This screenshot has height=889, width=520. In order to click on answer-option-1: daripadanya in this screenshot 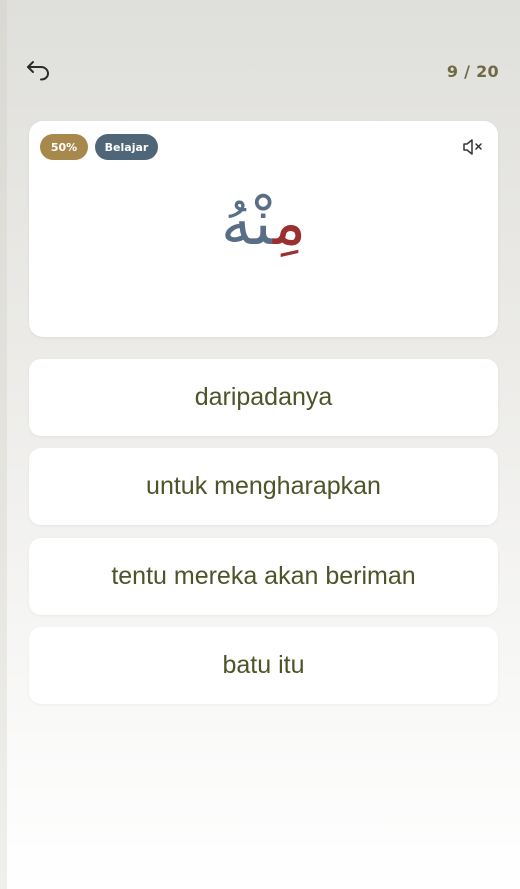, I will do `click(263, 397)`.